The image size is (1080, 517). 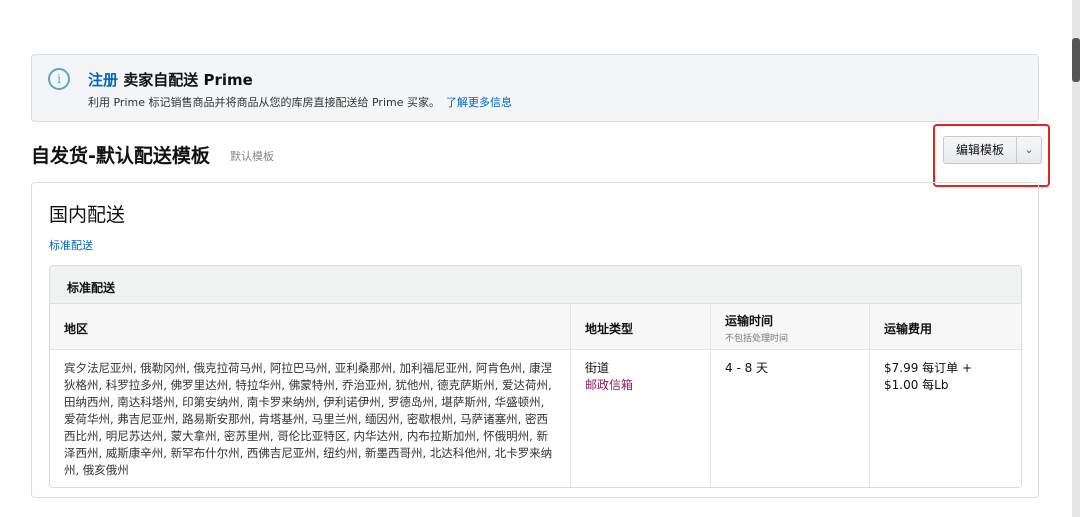 I want to click on section-title: 国内配送, so click(x=87, y=215).